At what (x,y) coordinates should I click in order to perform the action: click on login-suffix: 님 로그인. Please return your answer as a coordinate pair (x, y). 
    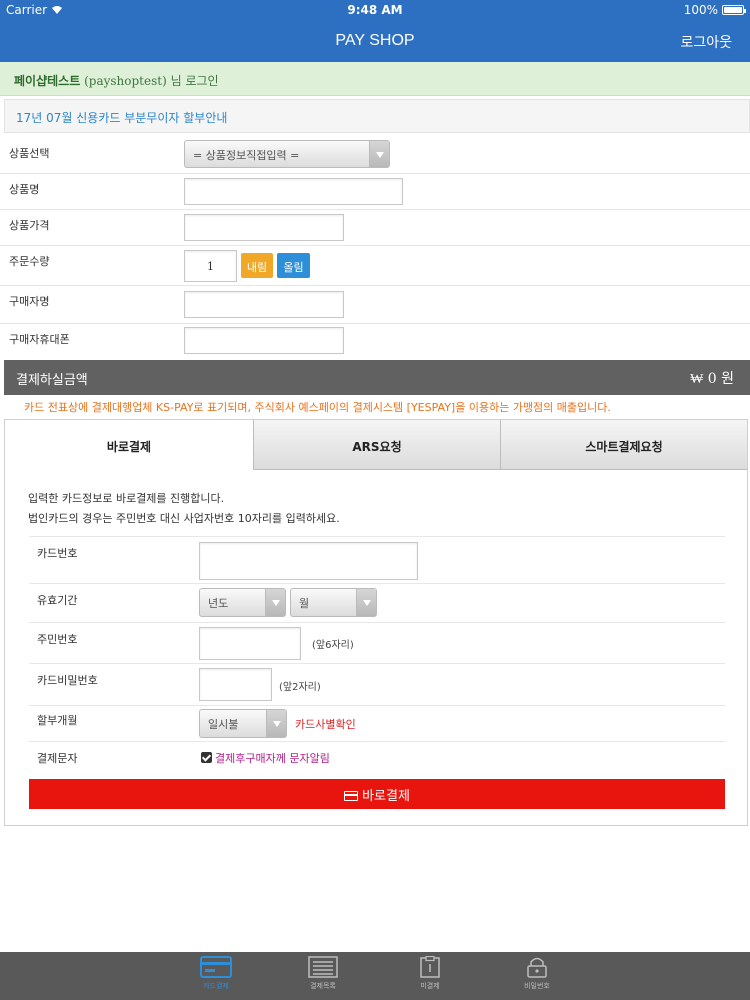
    Looking at the image, I should click on (194, 81).